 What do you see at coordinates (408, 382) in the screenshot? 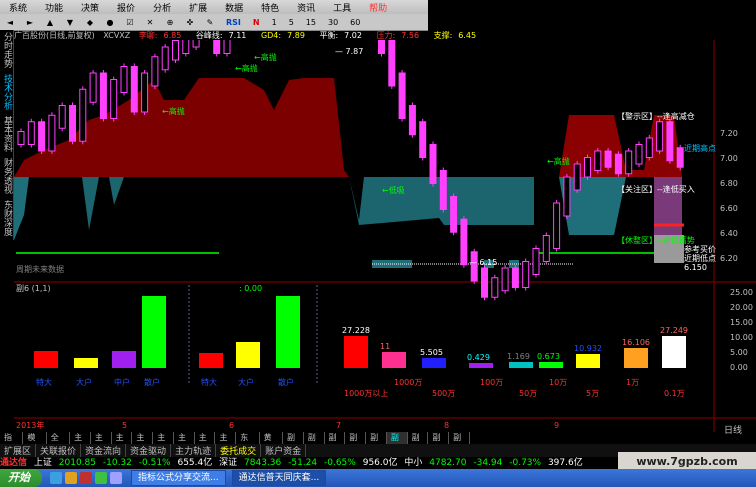
I see `sub-bucket-label: 1000万` at bounding box center [408, 382].